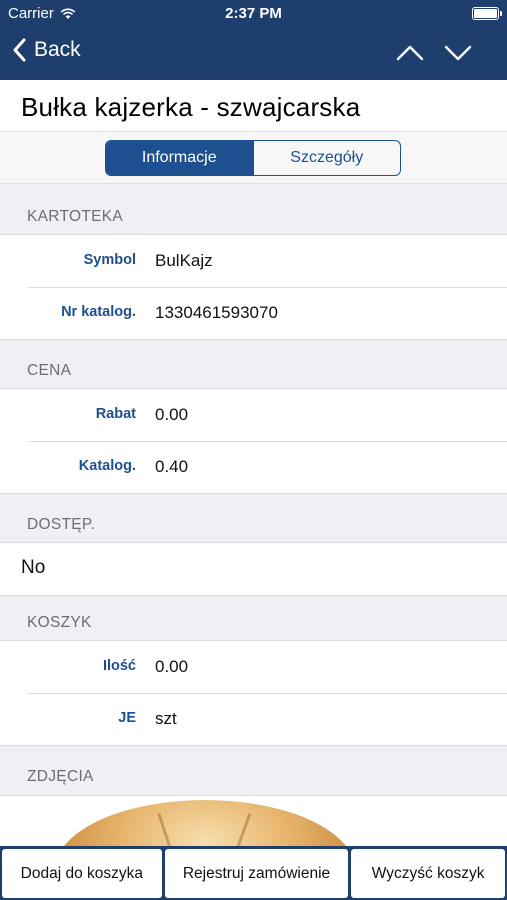  Describe the element at coordinates (57, 49) in the screenshot. I see `back-label: Back` at that location.